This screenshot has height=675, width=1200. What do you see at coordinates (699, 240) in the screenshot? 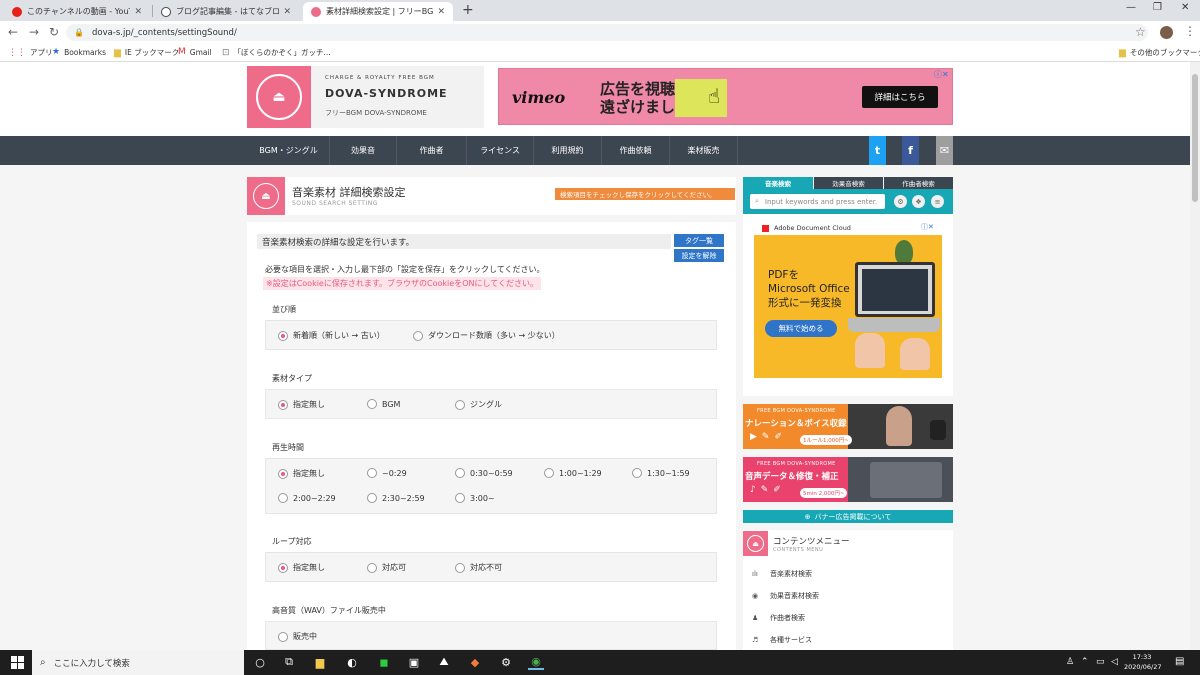
I see `tag-list-button: タグ一覧` at bounding box center [699, 240].